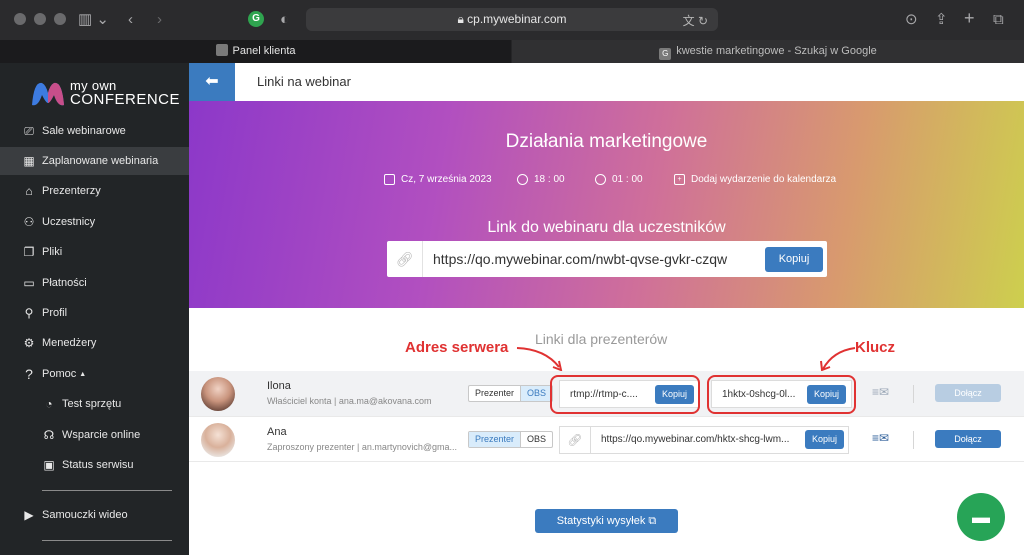  What do you see at coordinates (541, 179) in the screenshot?
I see `webinar-time: 18 : 00` at bounding box center [541, 179].